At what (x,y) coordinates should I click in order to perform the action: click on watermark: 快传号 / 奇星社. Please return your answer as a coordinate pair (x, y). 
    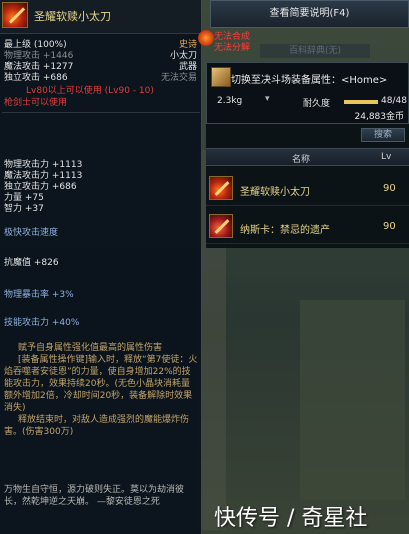
    Looking at the image, I should click on (291, 518).